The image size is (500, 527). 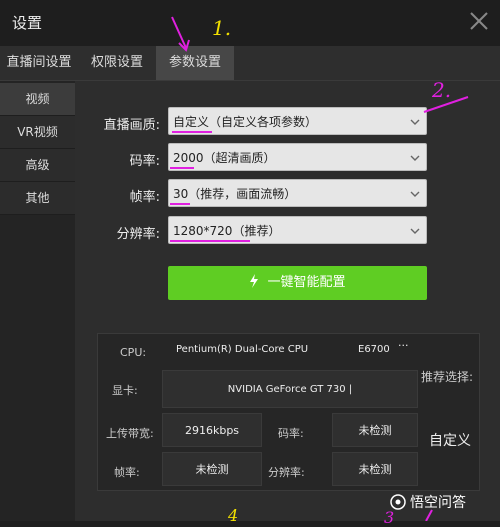 I want to click on sidebar-item-other: 其他, so click(x=37, y=198).